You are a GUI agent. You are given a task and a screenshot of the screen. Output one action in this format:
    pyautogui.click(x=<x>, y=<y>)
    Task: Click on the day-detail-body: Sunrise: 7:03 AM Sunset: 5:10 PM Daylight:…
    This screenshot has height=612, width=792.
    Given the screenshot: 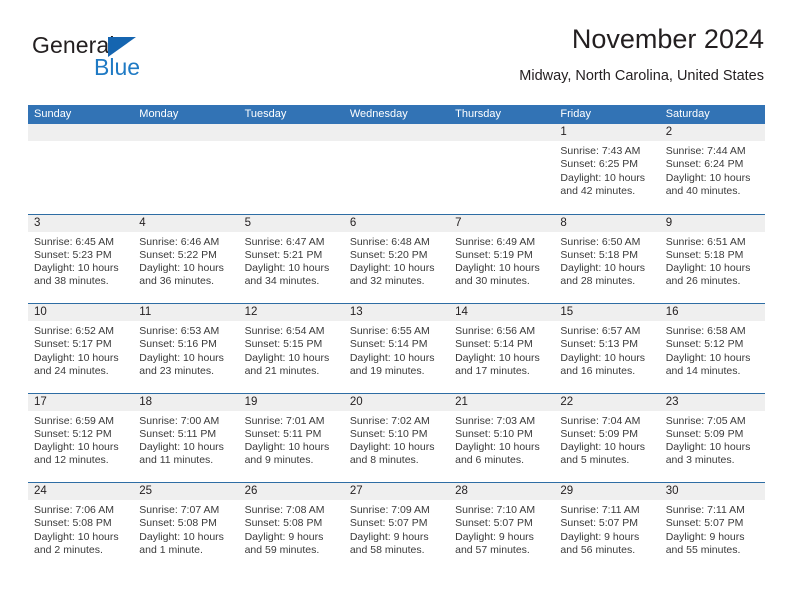 What is the action you would take?
    pyautogui.click(x=502, y=446)
    